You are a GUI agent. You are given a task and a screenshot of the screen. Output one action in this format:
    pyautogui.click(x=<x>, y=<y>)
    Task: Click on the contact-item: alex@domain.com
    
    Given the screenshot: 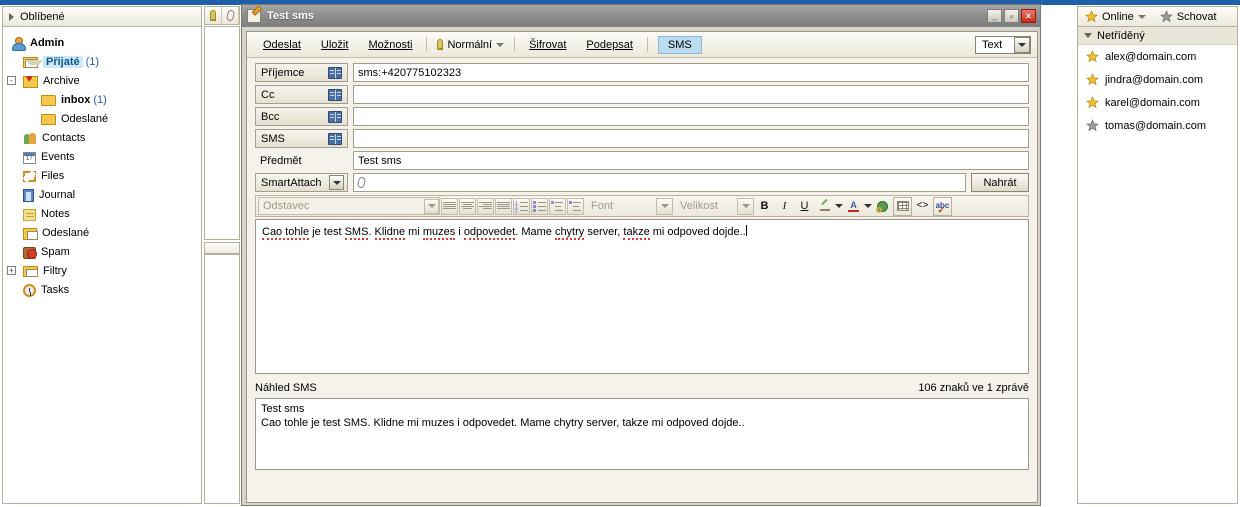 What is the action you would take?
    pyautogui.click(x=1157, y=56)
    